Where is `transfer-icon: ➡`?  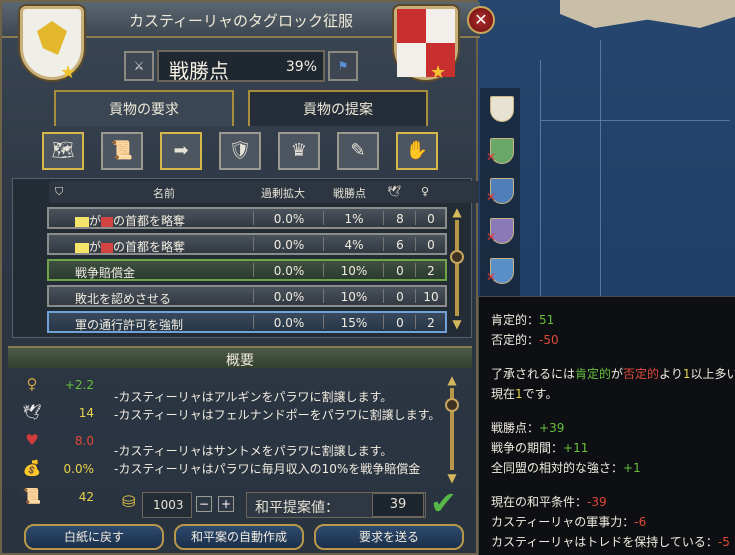 transfer-icon: ➡ is located at coordinates (181, 151).